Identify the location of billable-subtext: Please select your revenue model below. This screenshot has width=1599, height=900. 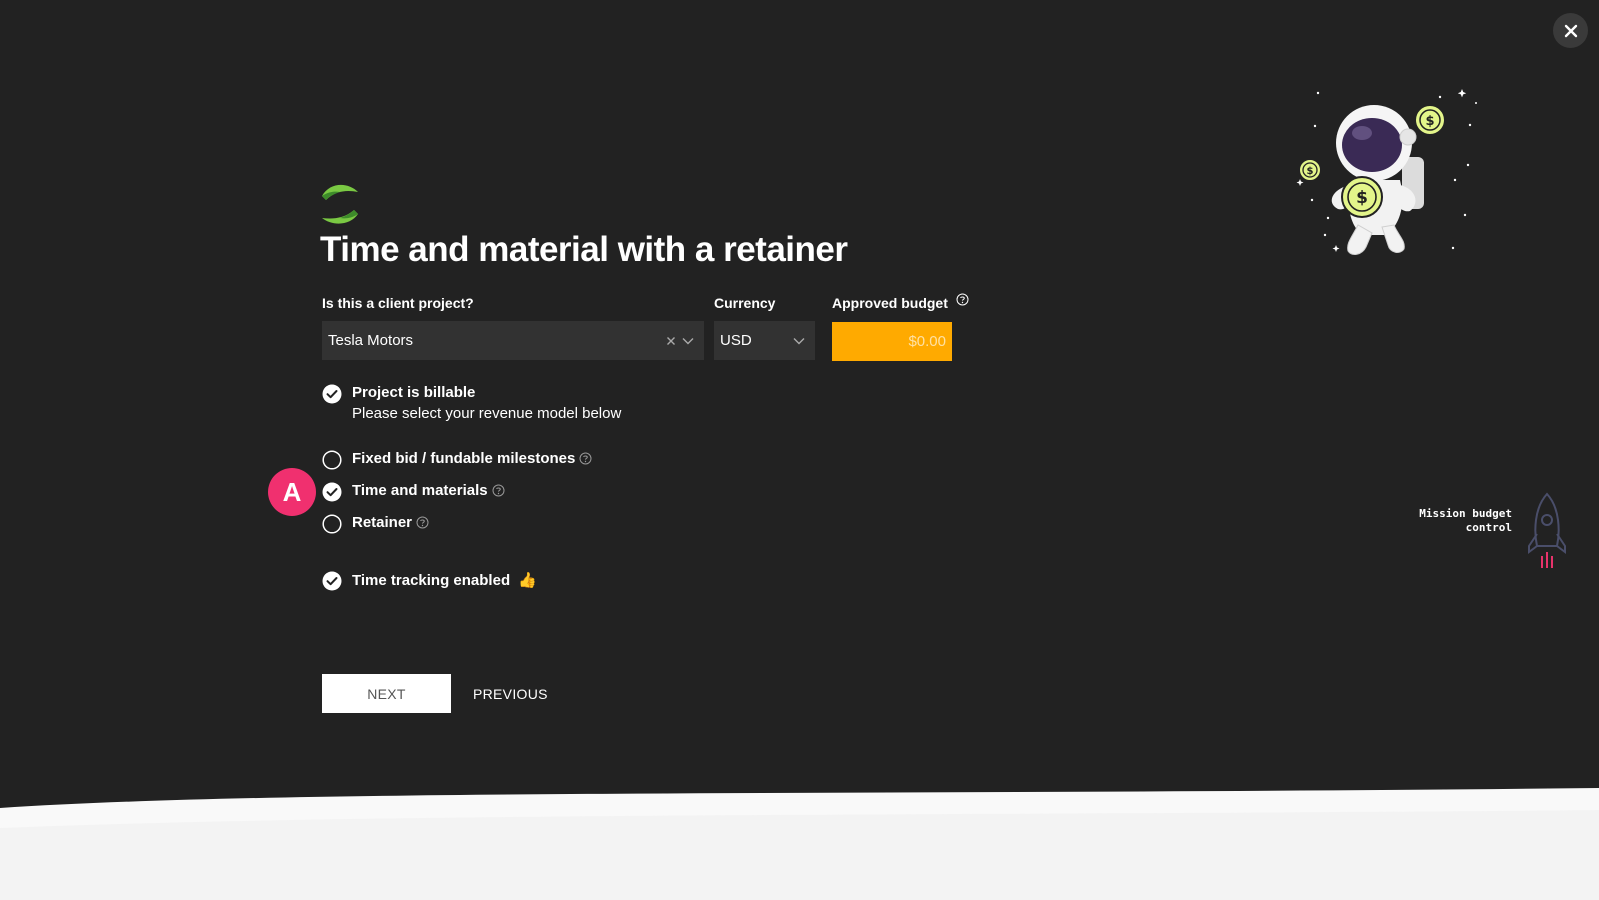
(487, 413).